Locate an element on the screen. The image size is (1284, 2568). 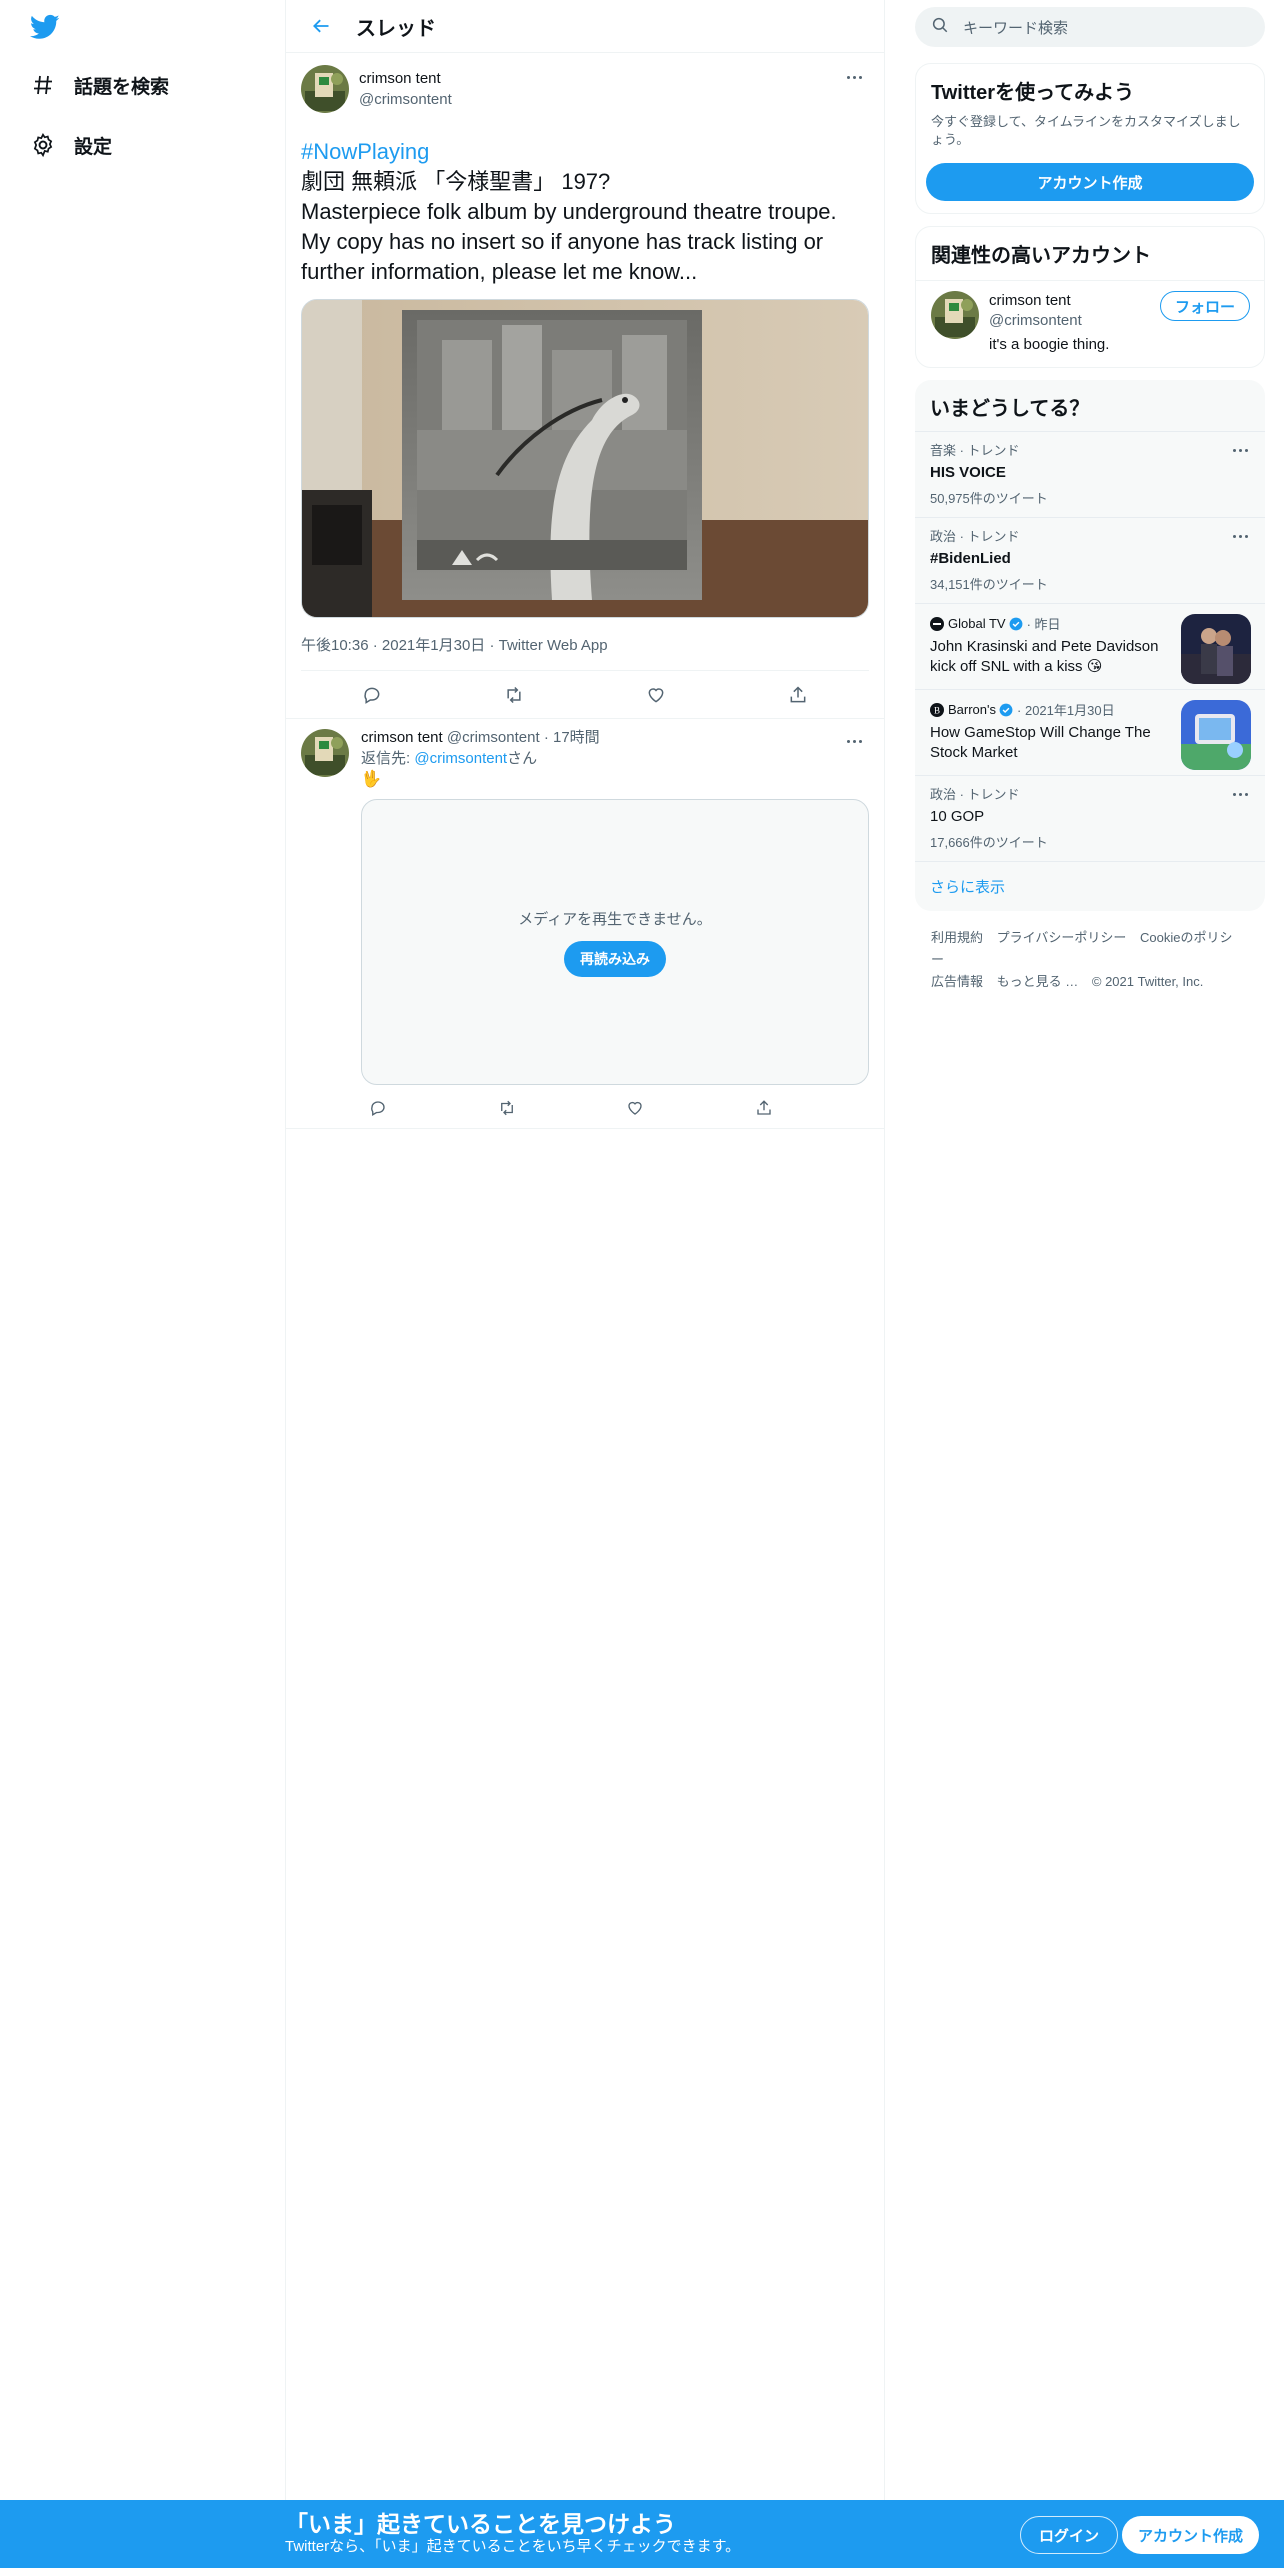
source-logo-icon: B is located at coordinates (937, 709).